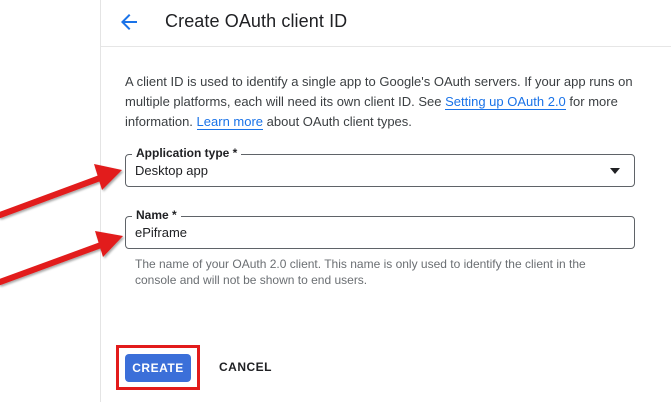  Describe the element at coordinates (230, 122) in the screenshot. I see `learn-more-link: Learn more` at that location.